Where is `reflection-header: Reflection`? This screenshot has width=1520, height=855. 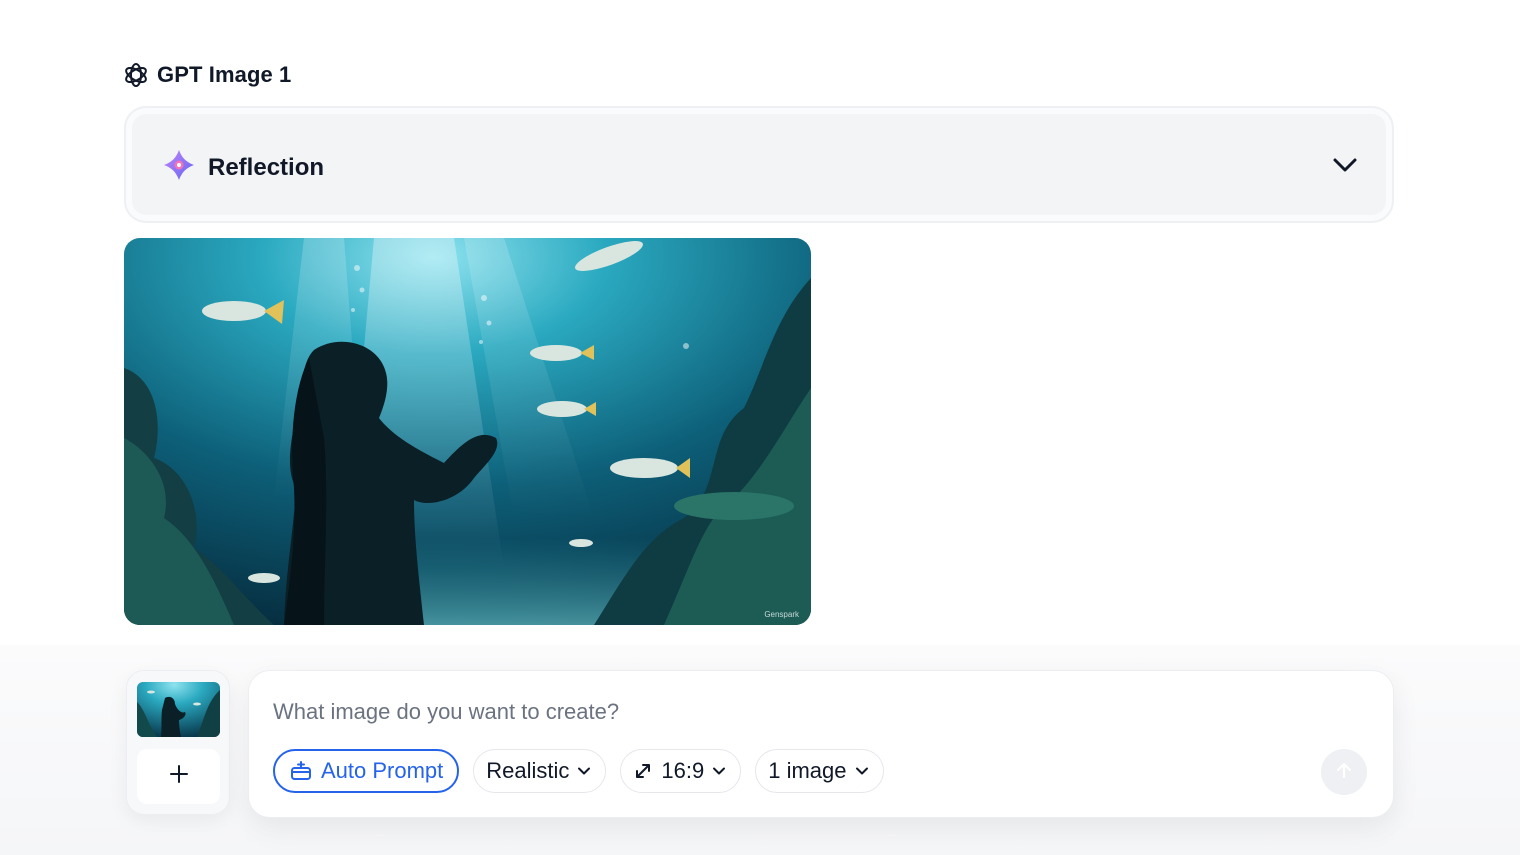 reflection-header: Reflection is located at coordinates (243, 167).